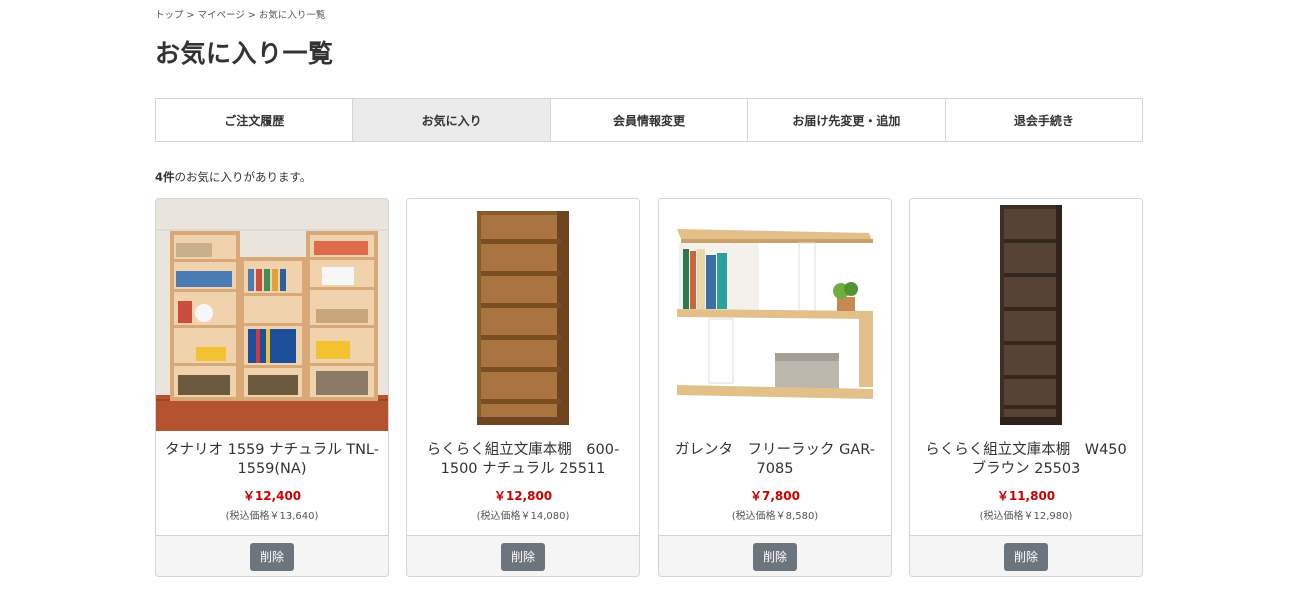 Image resolution: width=1296 pixels, height=598 pixels. Describe the element at coordinates (165, 177) in the screenshot. I see `favorites-count: 4件` at that location.